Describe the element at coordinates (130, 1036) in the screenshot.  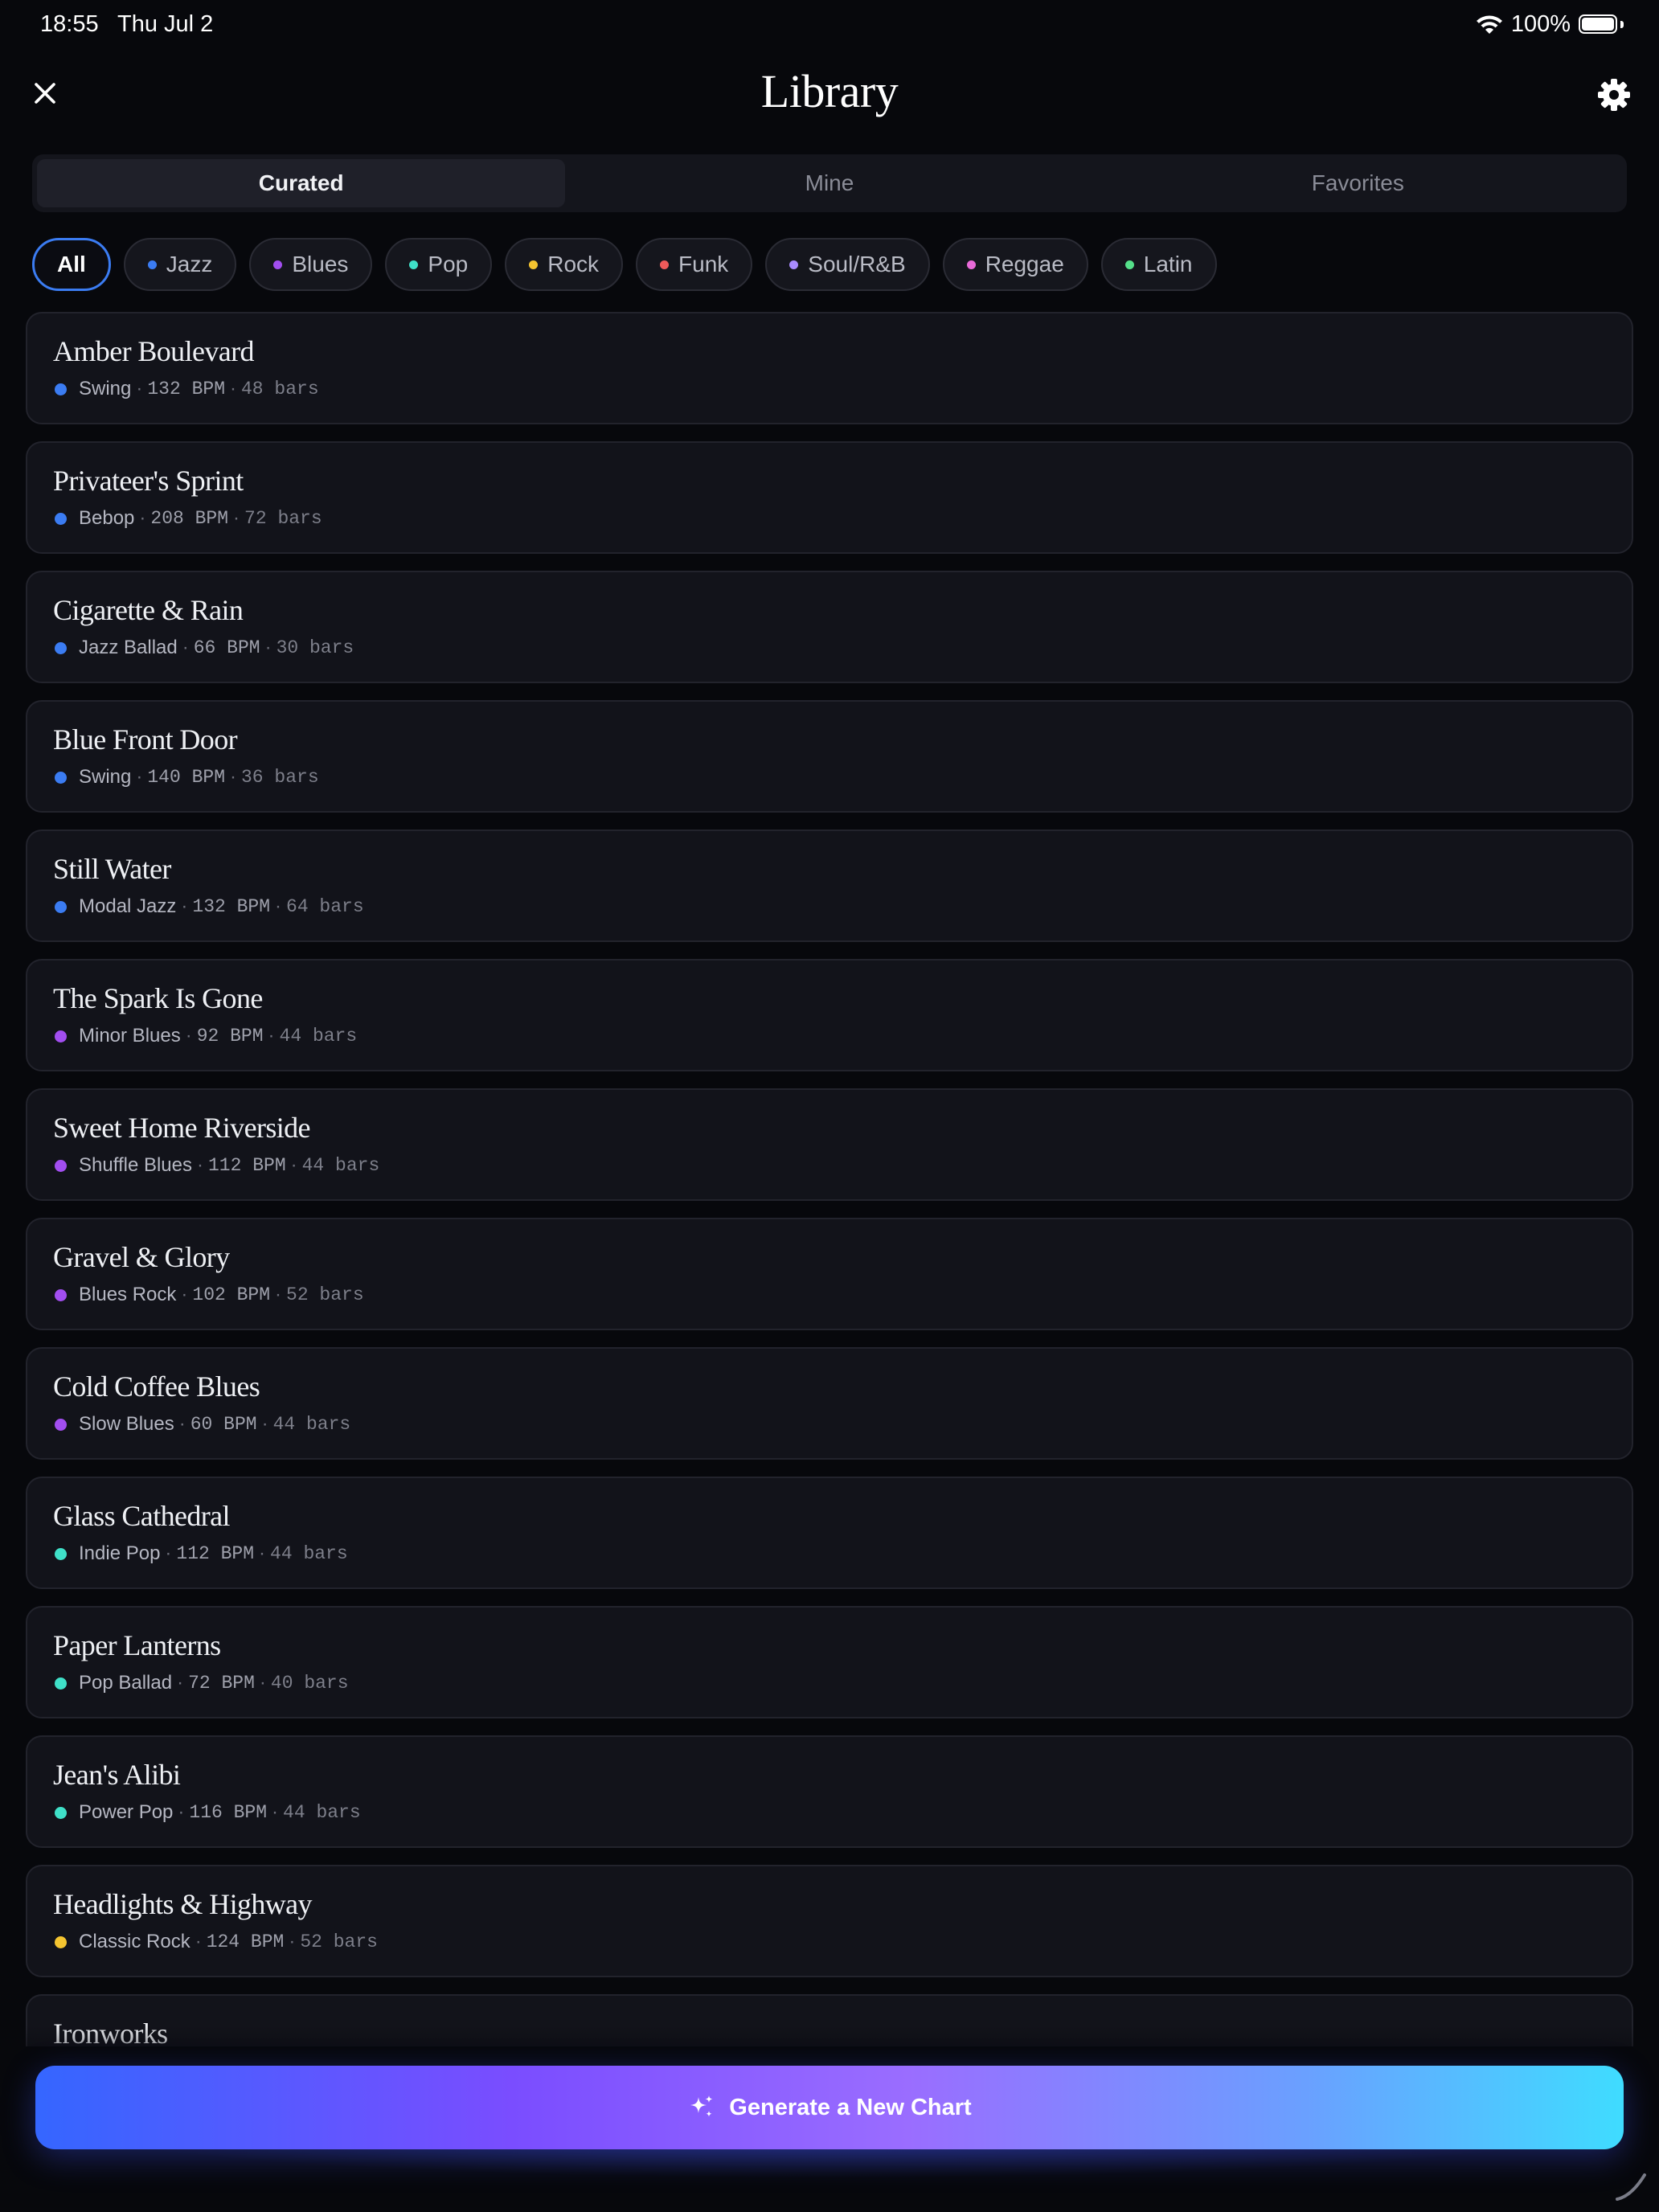
I see `song-style: Minor Blues` at that location.